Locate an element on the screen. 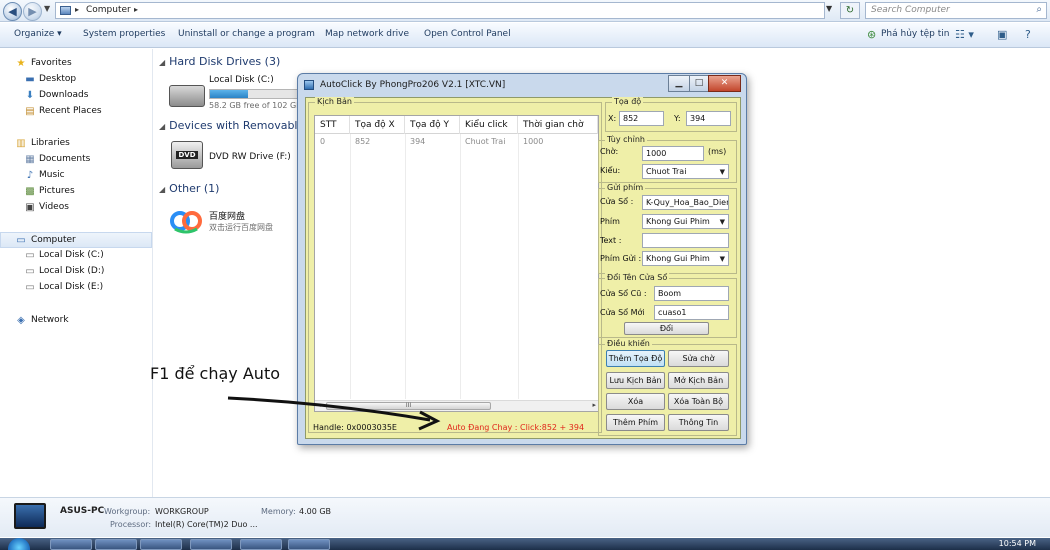 This screenshot has width=1050, height=550. organize-button: Organize ▾ is located at coordinates (38, 34).